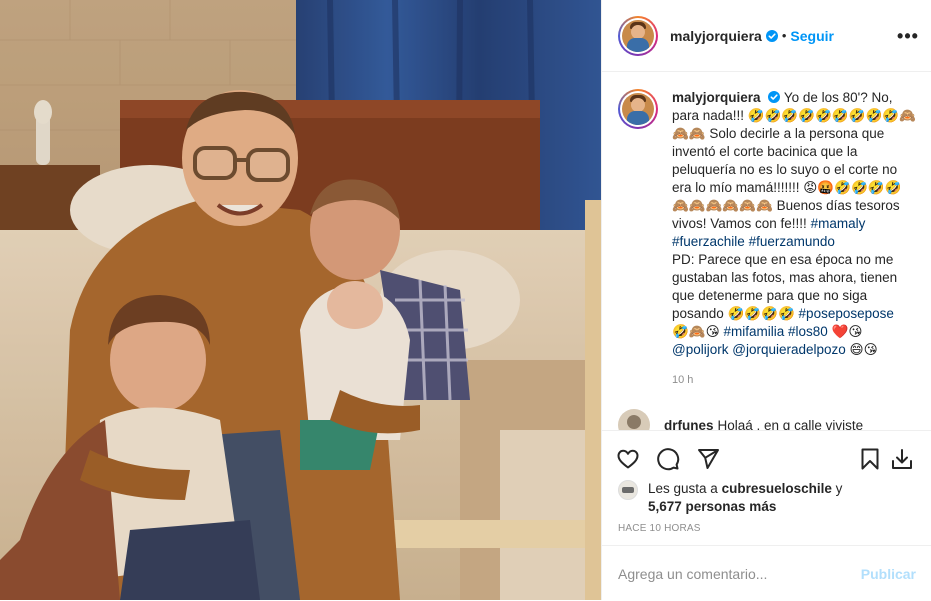 Image resolution: width=931 pixels, height=601 pixels. I want to click on comment-icon, so click(668, 459).